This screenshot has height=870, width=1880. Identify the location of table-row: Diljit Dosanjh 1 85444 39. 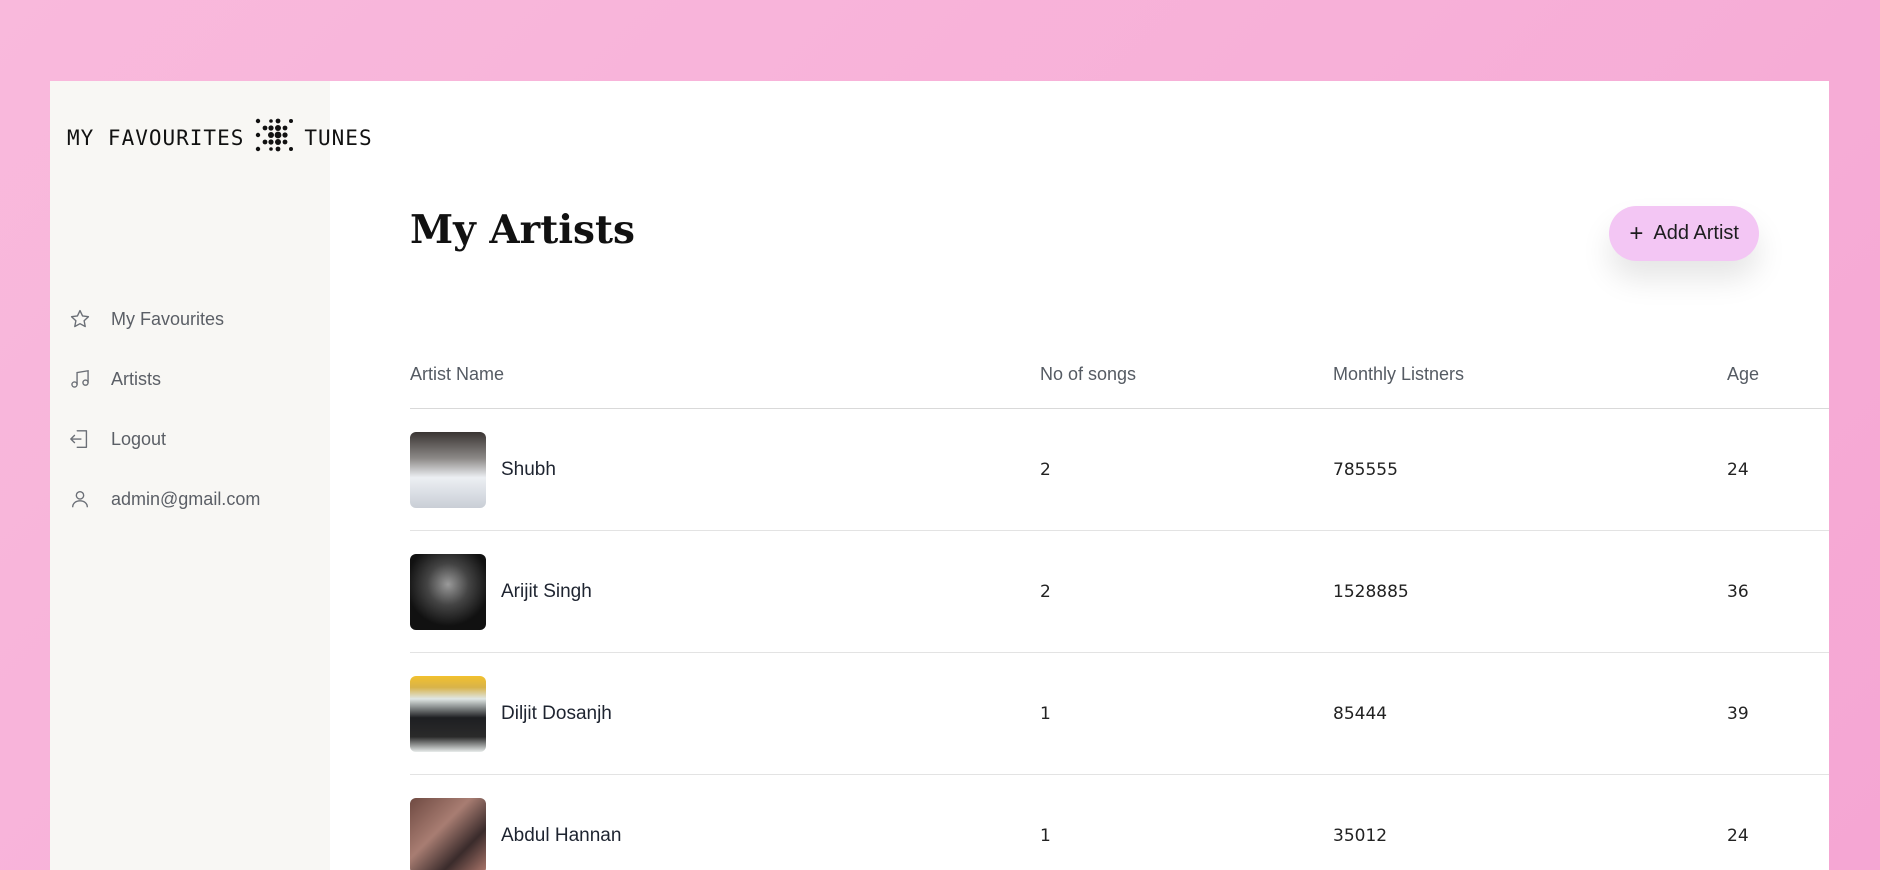
(1119, 713).